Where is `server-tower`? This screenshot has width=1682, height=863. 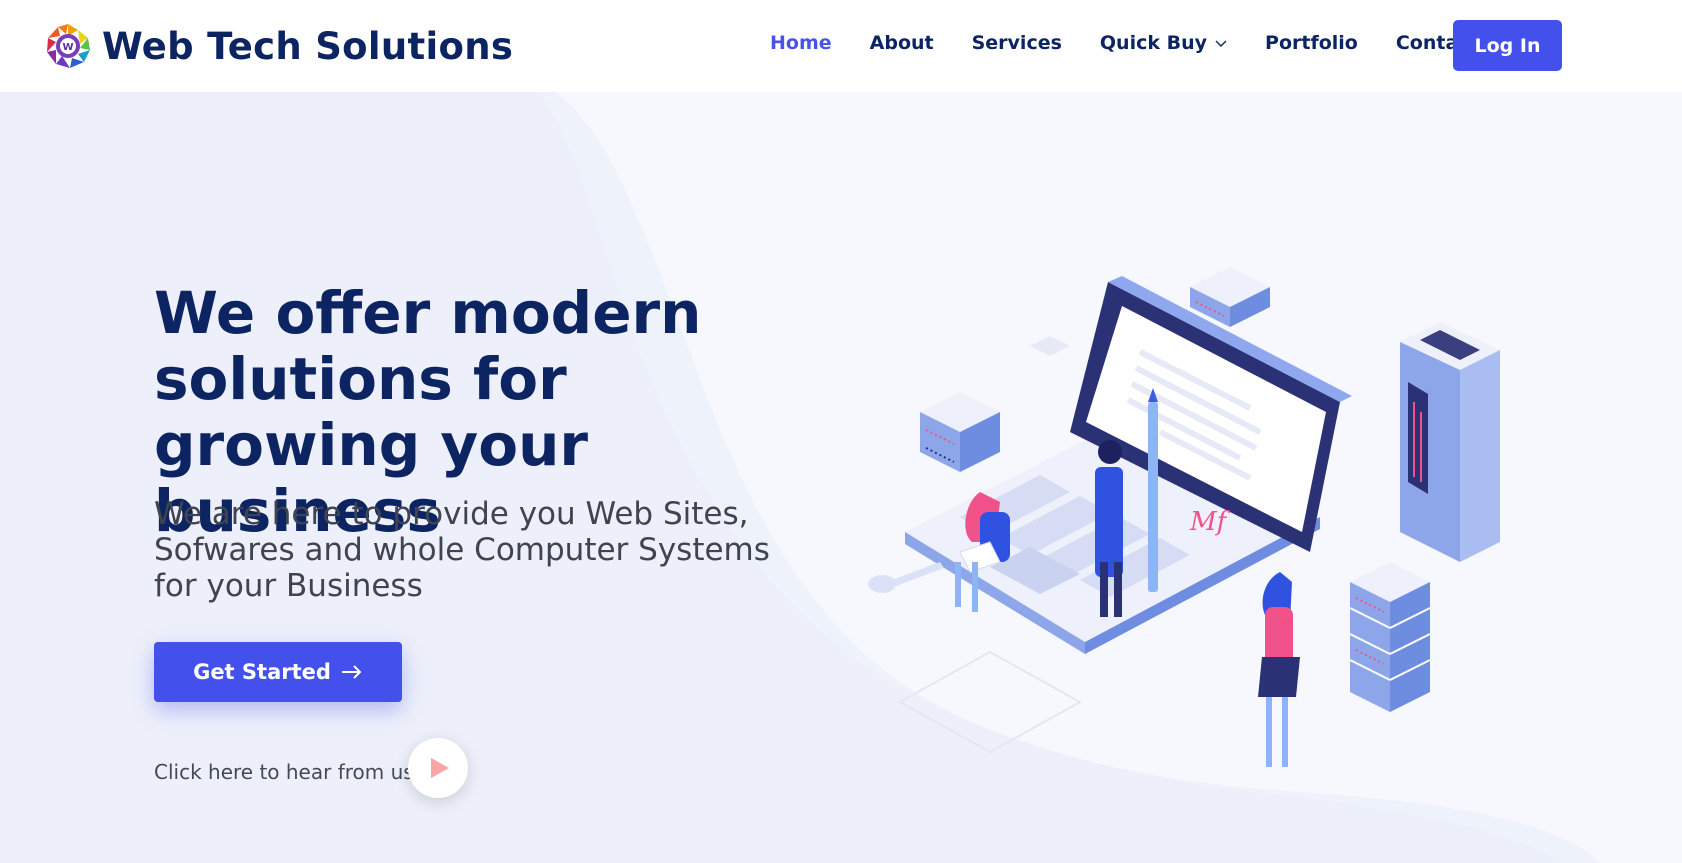 server-tower is located at coordinates (1450, 442).